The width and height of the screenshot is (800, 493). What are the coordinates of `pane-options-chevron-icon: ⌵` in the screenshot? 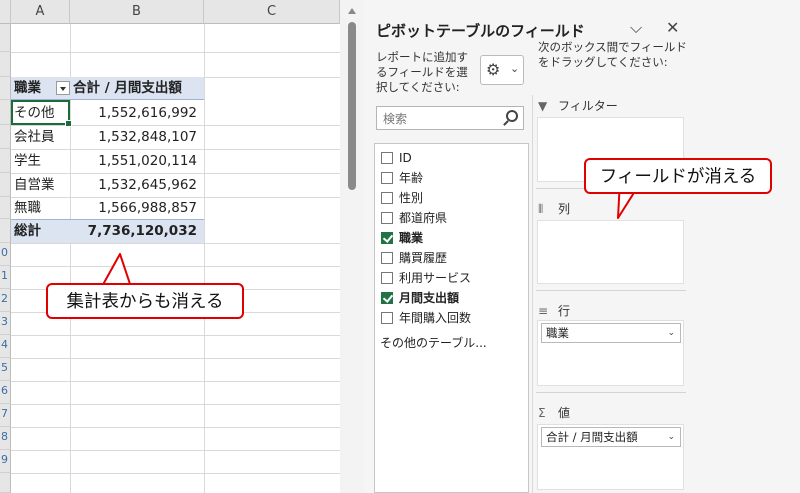 It's located at (636, 28).